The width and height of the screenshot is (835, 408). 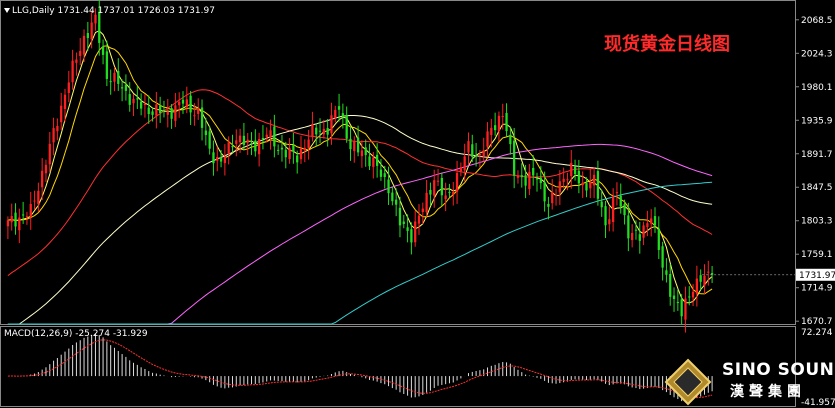 I want to click on y-tick-label: 1670.7, so click(x=817, y=322).